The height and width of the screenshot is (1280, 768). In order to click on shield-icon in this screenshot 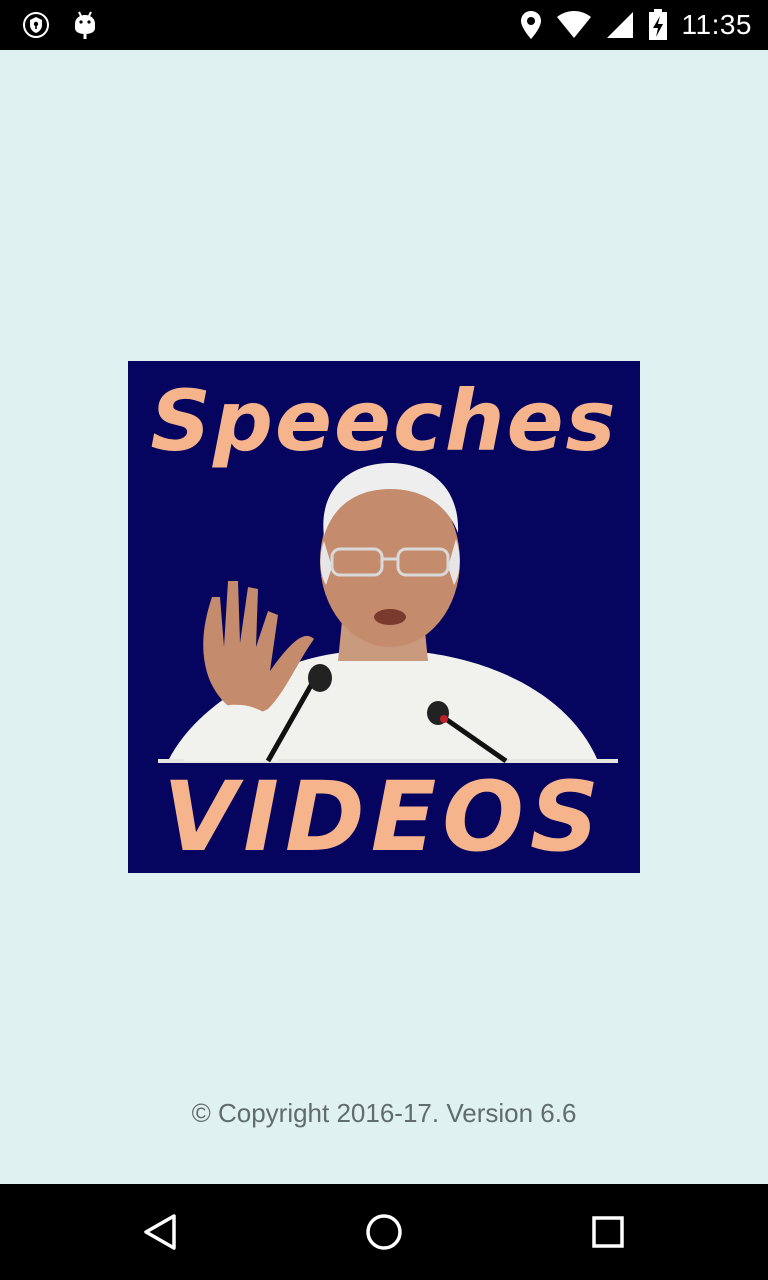, I will do `click(36, 25)`.